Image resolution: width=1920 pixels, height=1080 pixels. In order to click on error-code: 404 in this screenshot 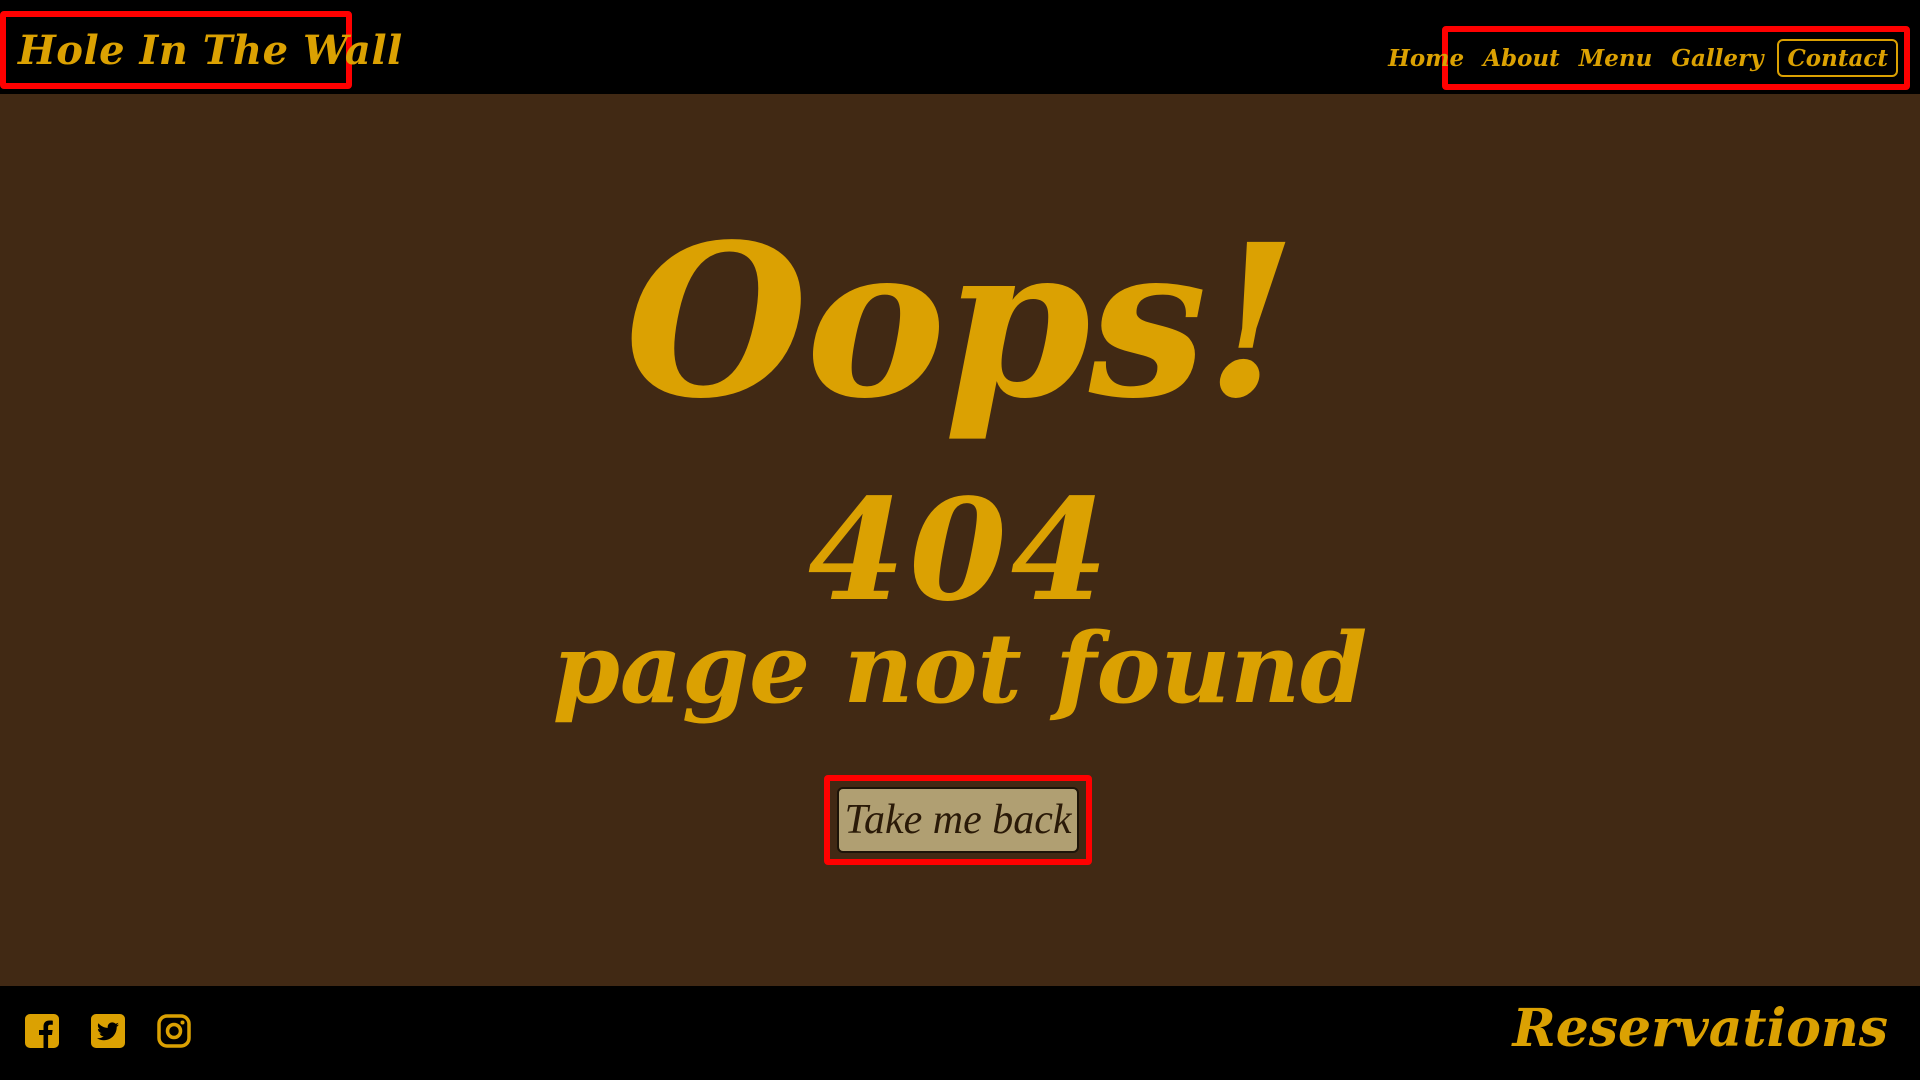, I will do `click(960, 551)`.